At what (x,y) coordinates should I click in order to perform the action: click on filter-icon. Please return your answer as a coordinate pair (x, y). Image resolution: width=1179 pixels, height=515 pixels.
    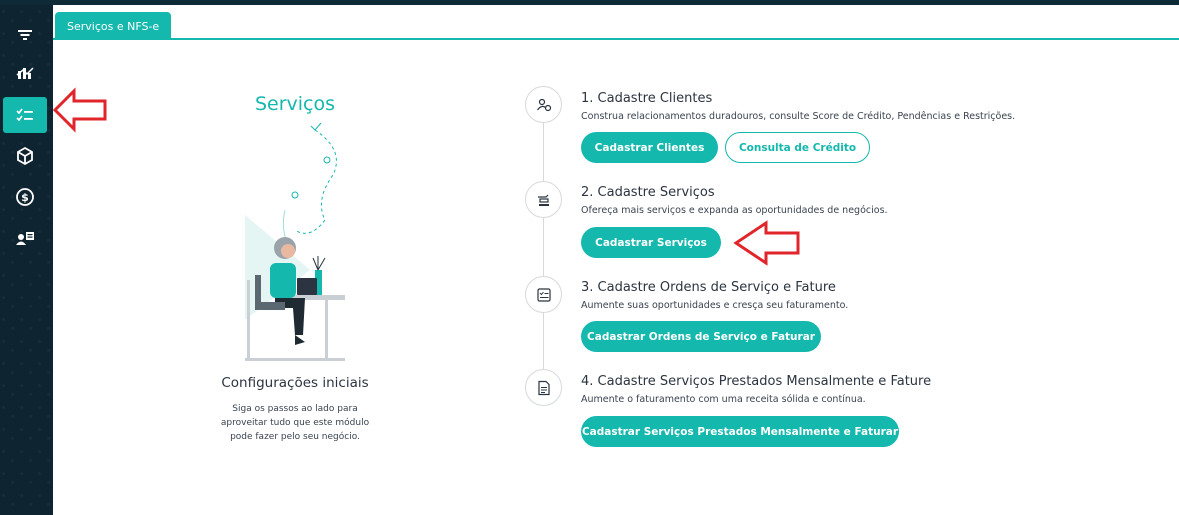
    Looking at the image, I should click on (25, 35).